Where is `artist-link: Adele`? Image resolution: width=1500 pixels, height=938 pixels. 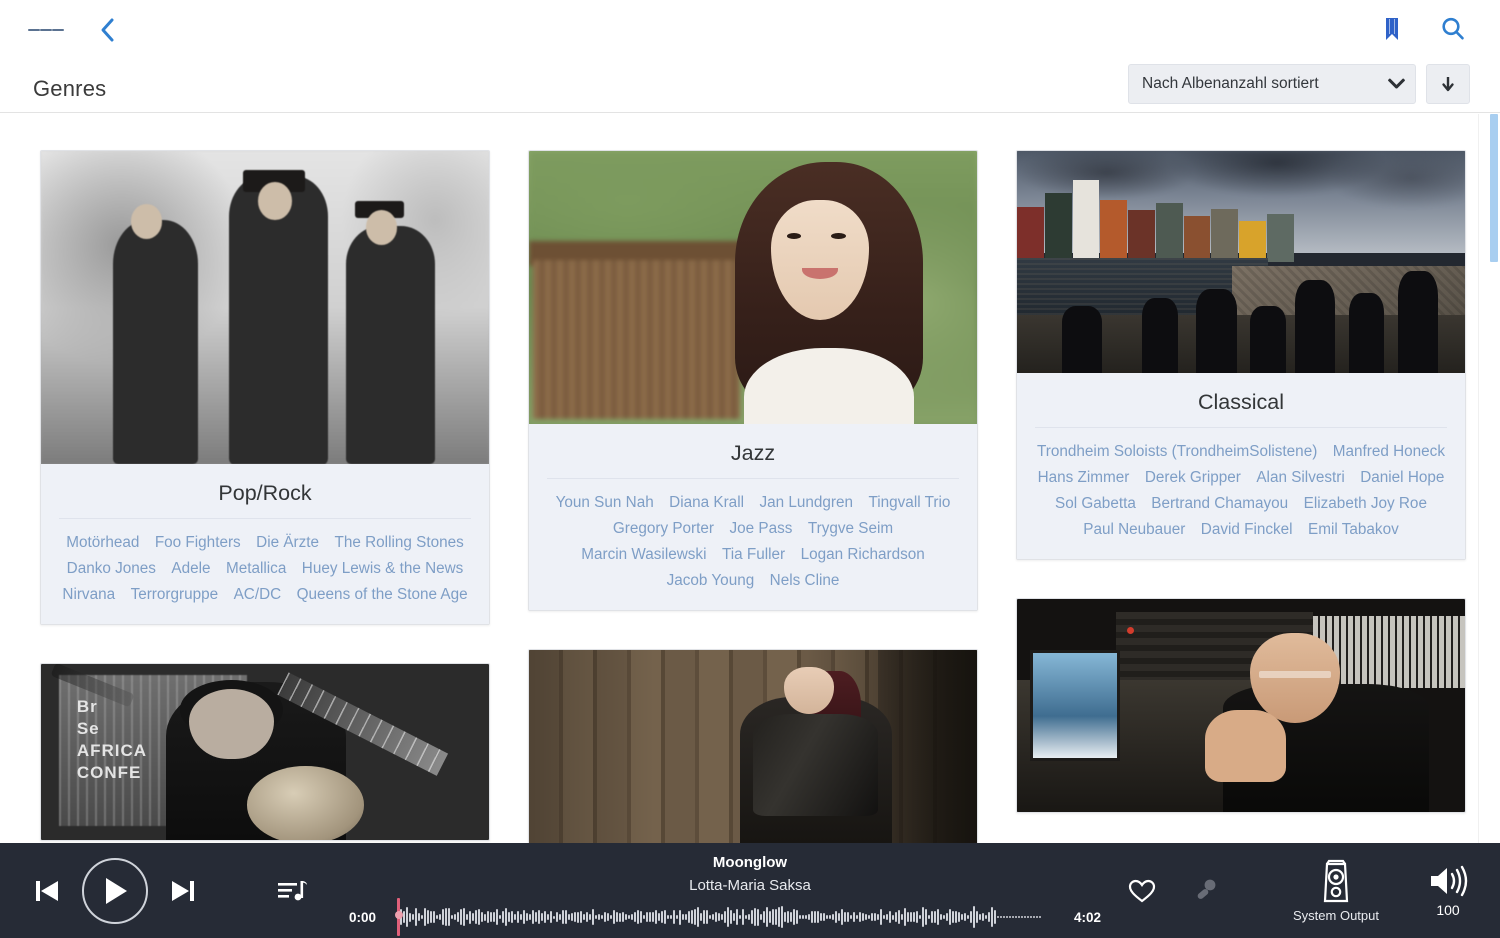 artist-link: Adele is located at coordinates (190, 569).